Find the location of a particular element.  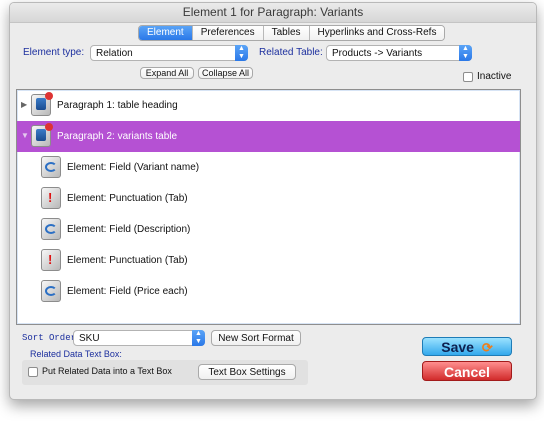

refresh-icon: ⟳ is located at coordinates (487, 347).